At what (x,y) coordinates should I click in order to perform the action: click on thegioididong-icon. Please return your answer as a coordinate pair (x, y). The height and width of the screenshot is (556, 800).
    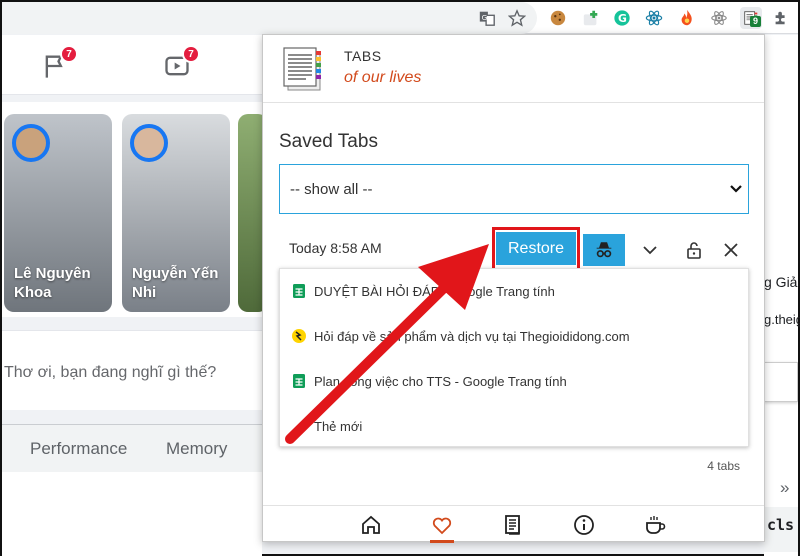
    Looking at the image, I should click on (299, 336).